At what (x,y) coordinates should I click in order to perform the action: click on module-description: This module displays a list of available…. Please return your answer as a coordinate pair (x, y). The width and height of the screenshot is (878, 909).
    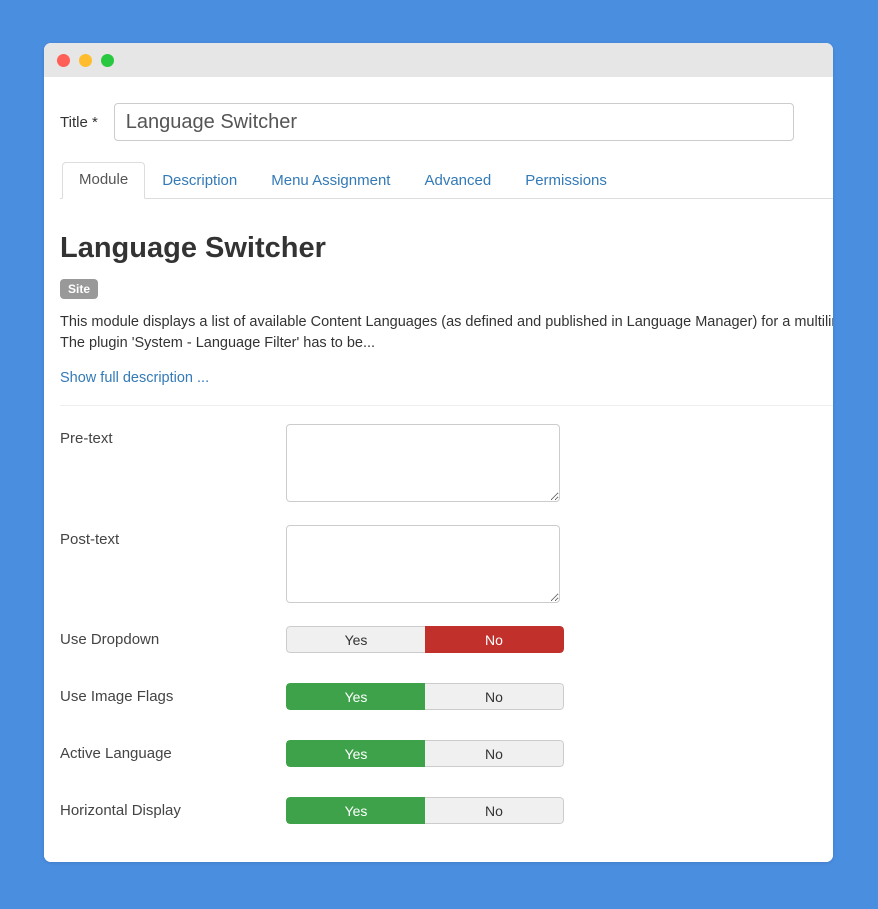
    Looking at the image, I should click on (446, 332).